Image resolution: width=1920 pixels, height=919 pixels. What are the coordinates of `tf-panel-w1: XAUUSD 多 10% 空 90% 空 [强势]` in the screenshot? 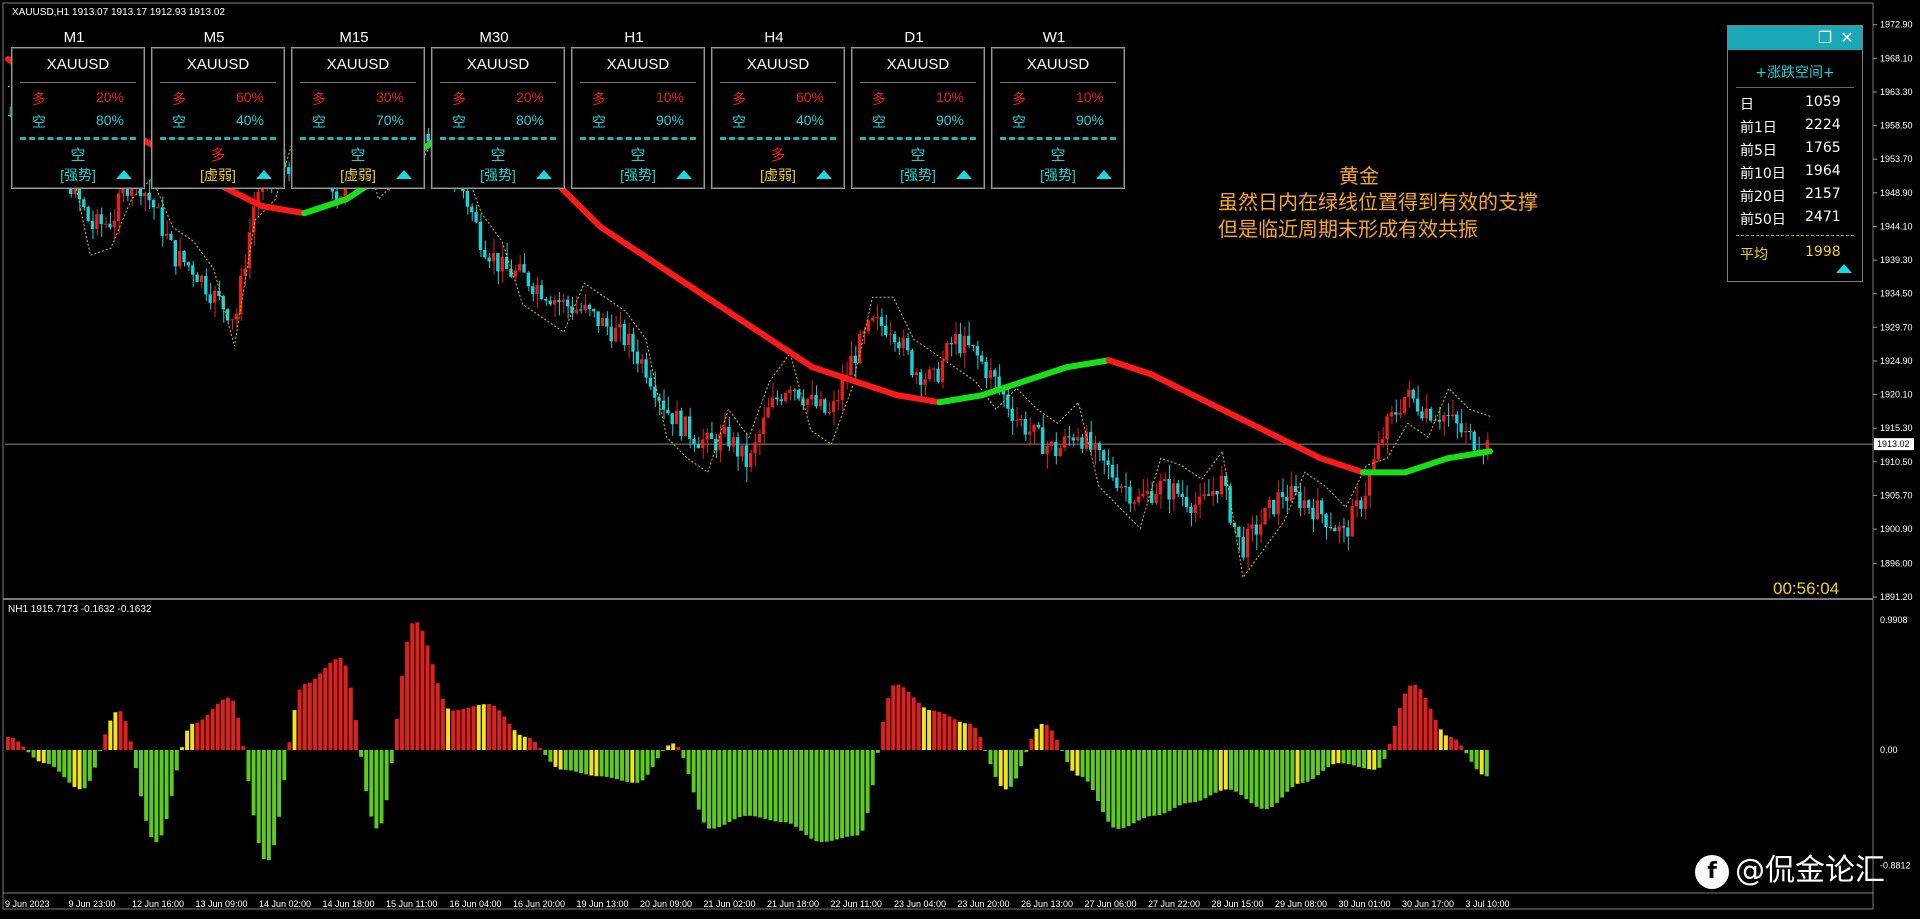 It's located at (1058, 118).